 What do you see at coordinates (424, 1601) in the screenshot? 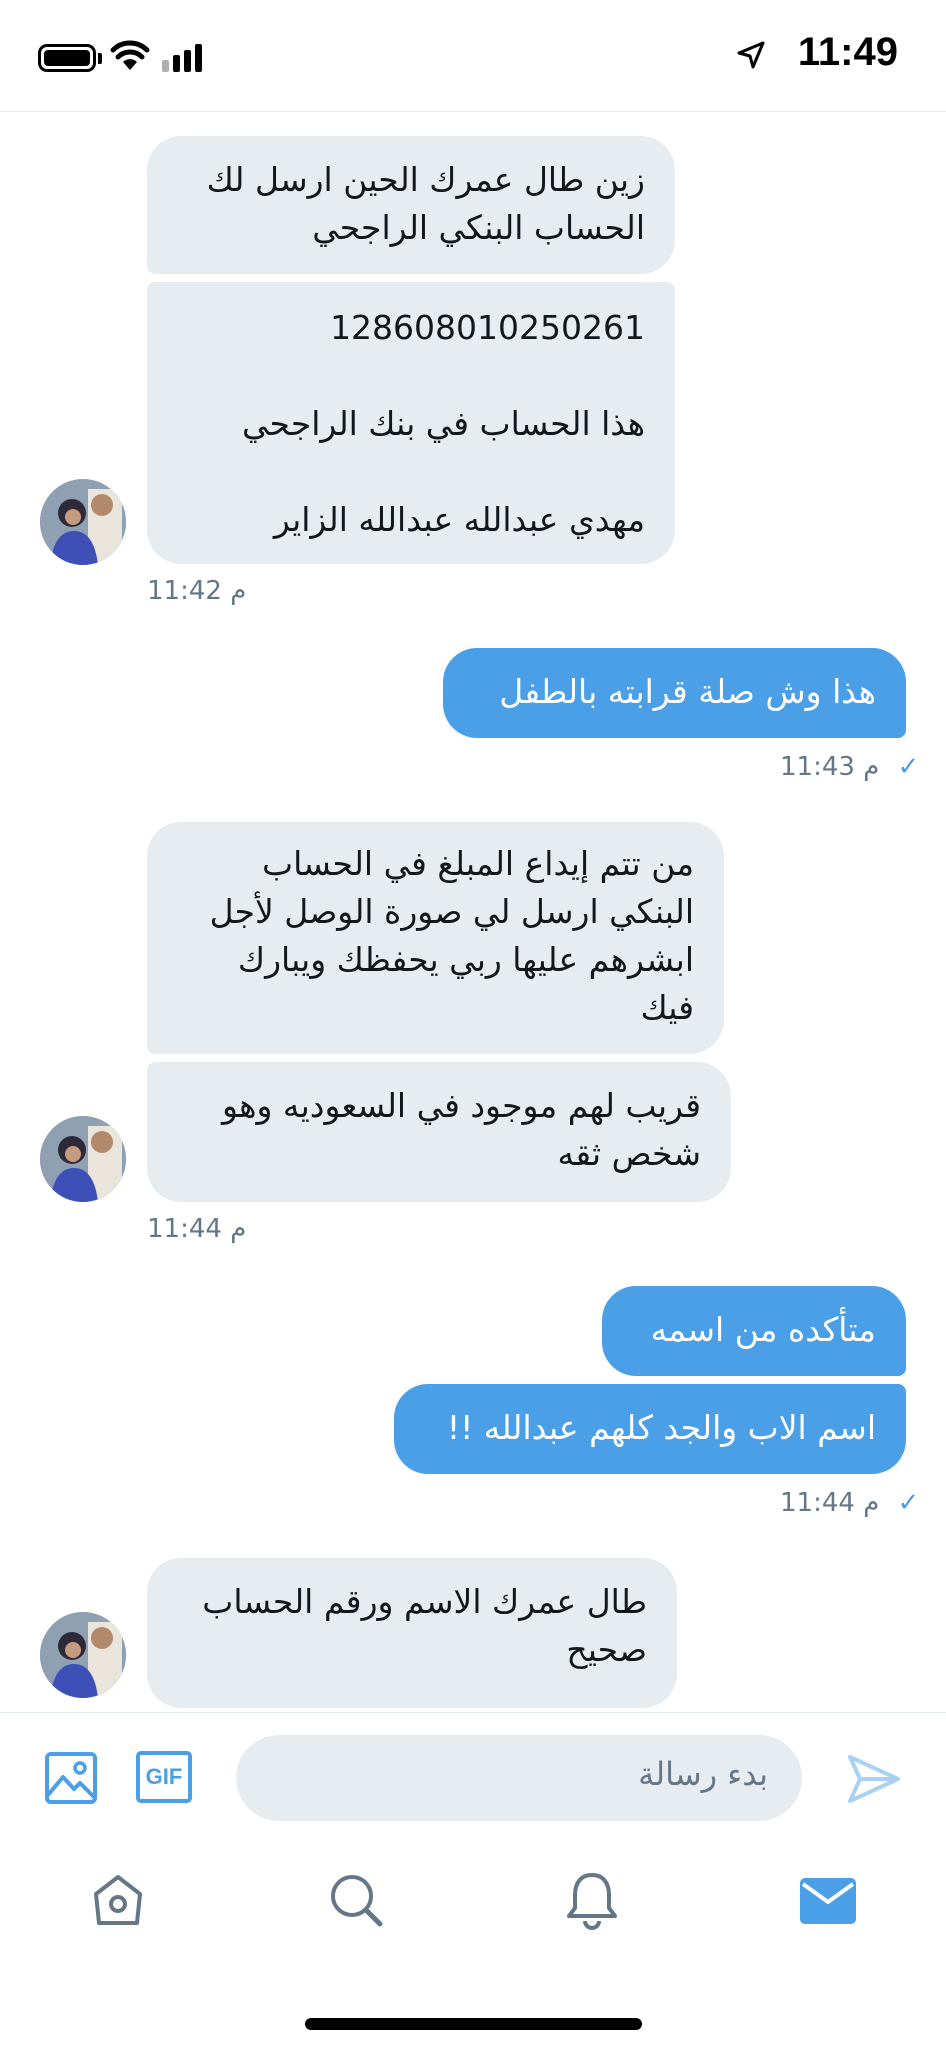
I see `message-line: طال عمرك الاسم ورقم الحساب` at bounding box center [424, 1601].